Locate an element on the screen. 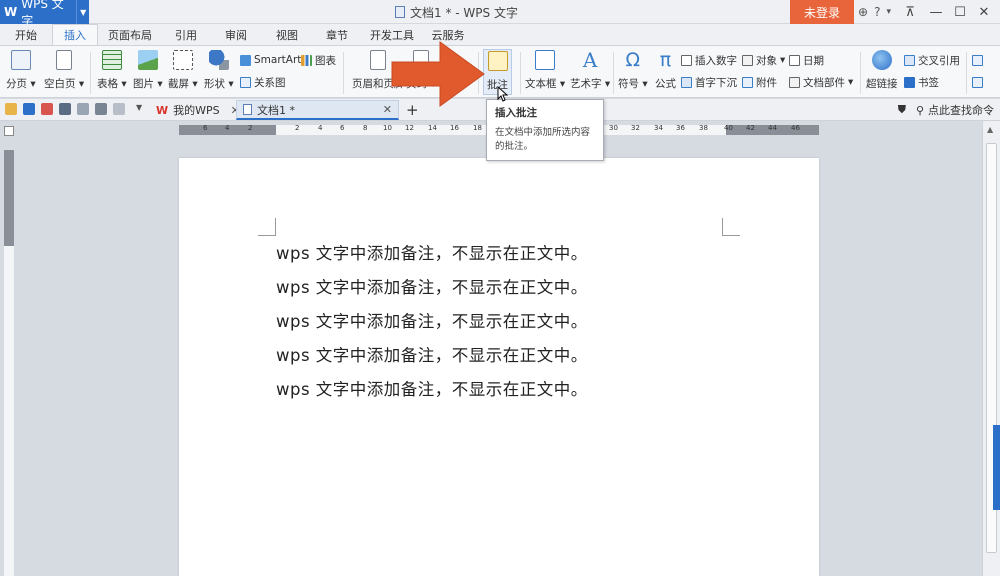 This screenshot has height=576, width=1000. ribbon-more-icon is located at coordinates (977, 60).